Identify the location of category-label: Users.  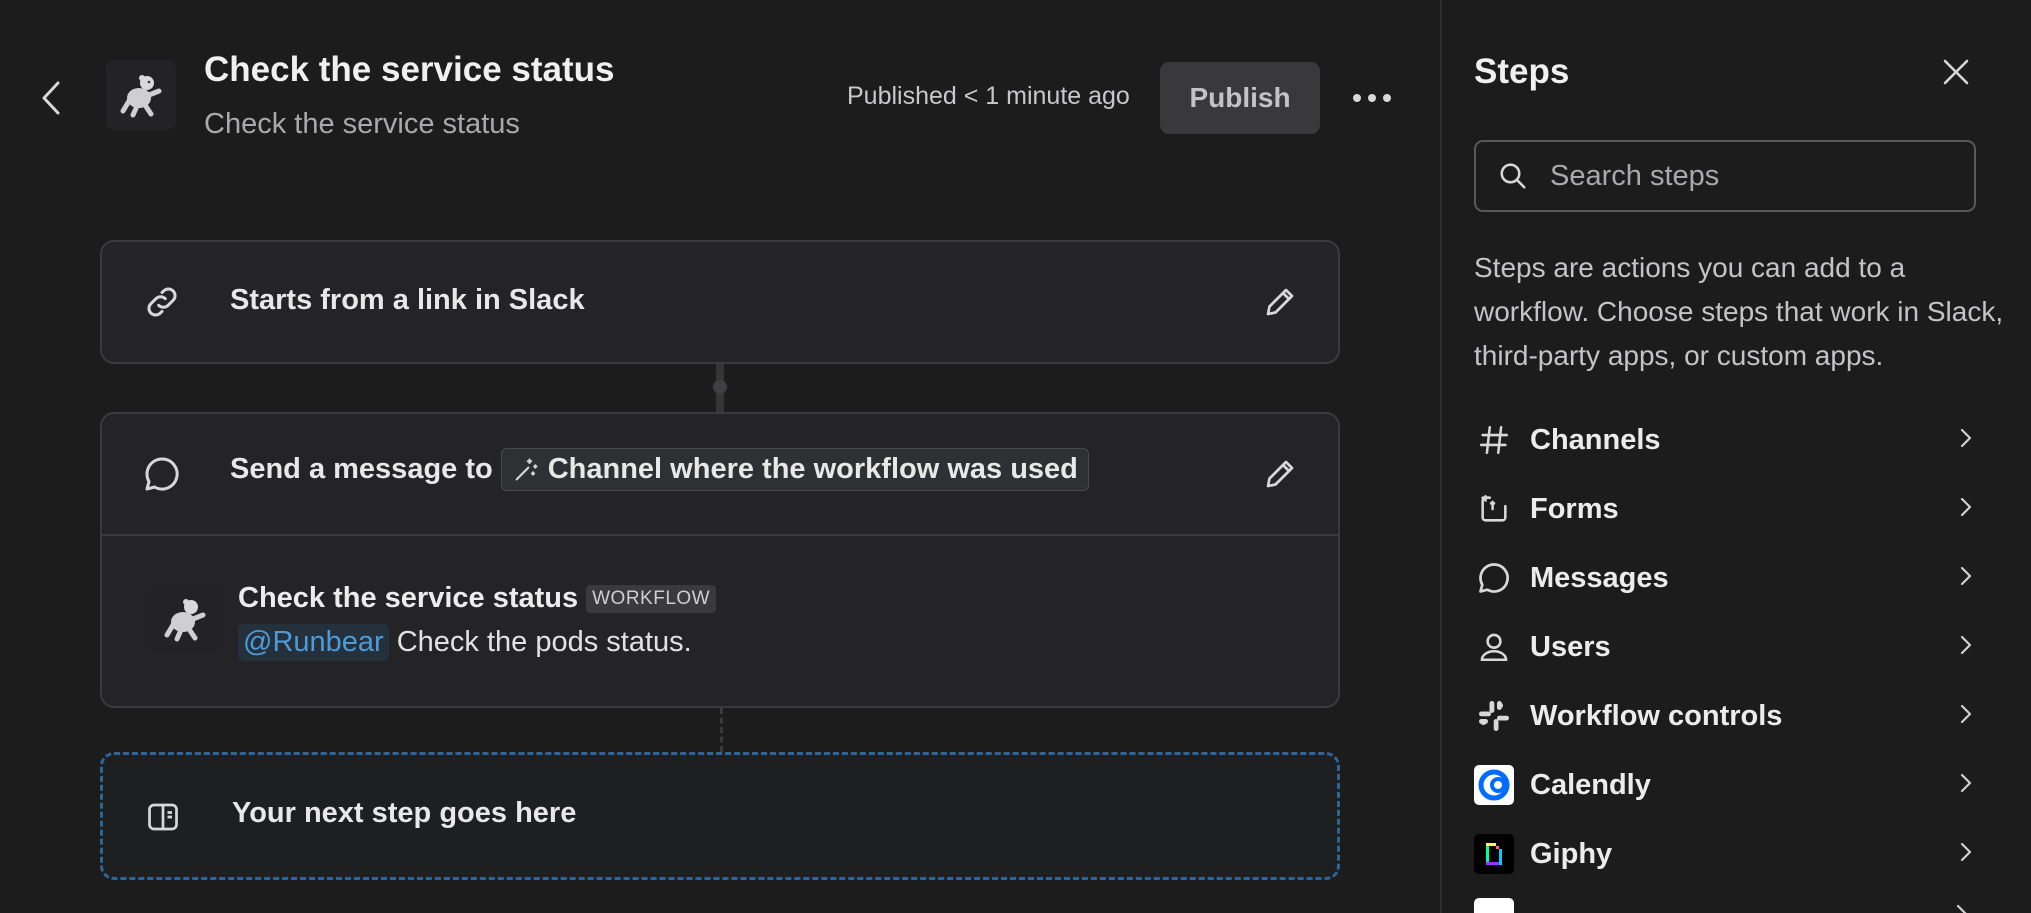
(1570, 646).